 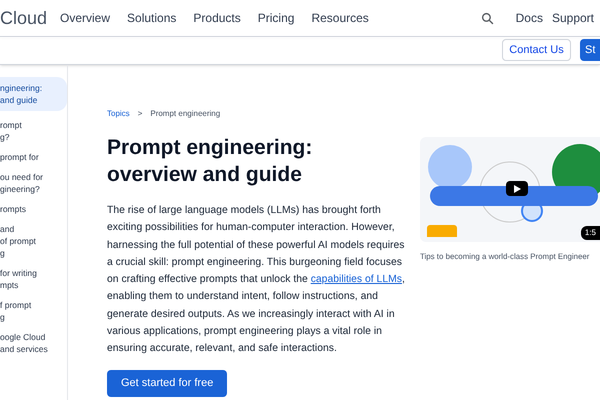 What do you see at coordinates (210, 161) in the screenshot?
I see `page-title: Prompt engineering: overview and guide` at bounding box center [210, 161].